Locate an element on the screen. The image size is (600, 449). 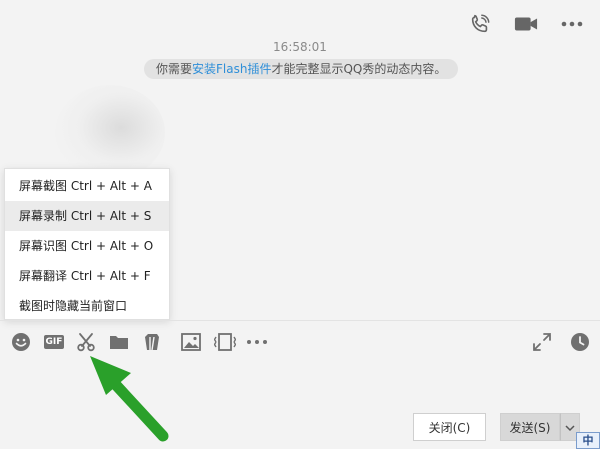
video-call-icon is located at coordinates (526, 24).